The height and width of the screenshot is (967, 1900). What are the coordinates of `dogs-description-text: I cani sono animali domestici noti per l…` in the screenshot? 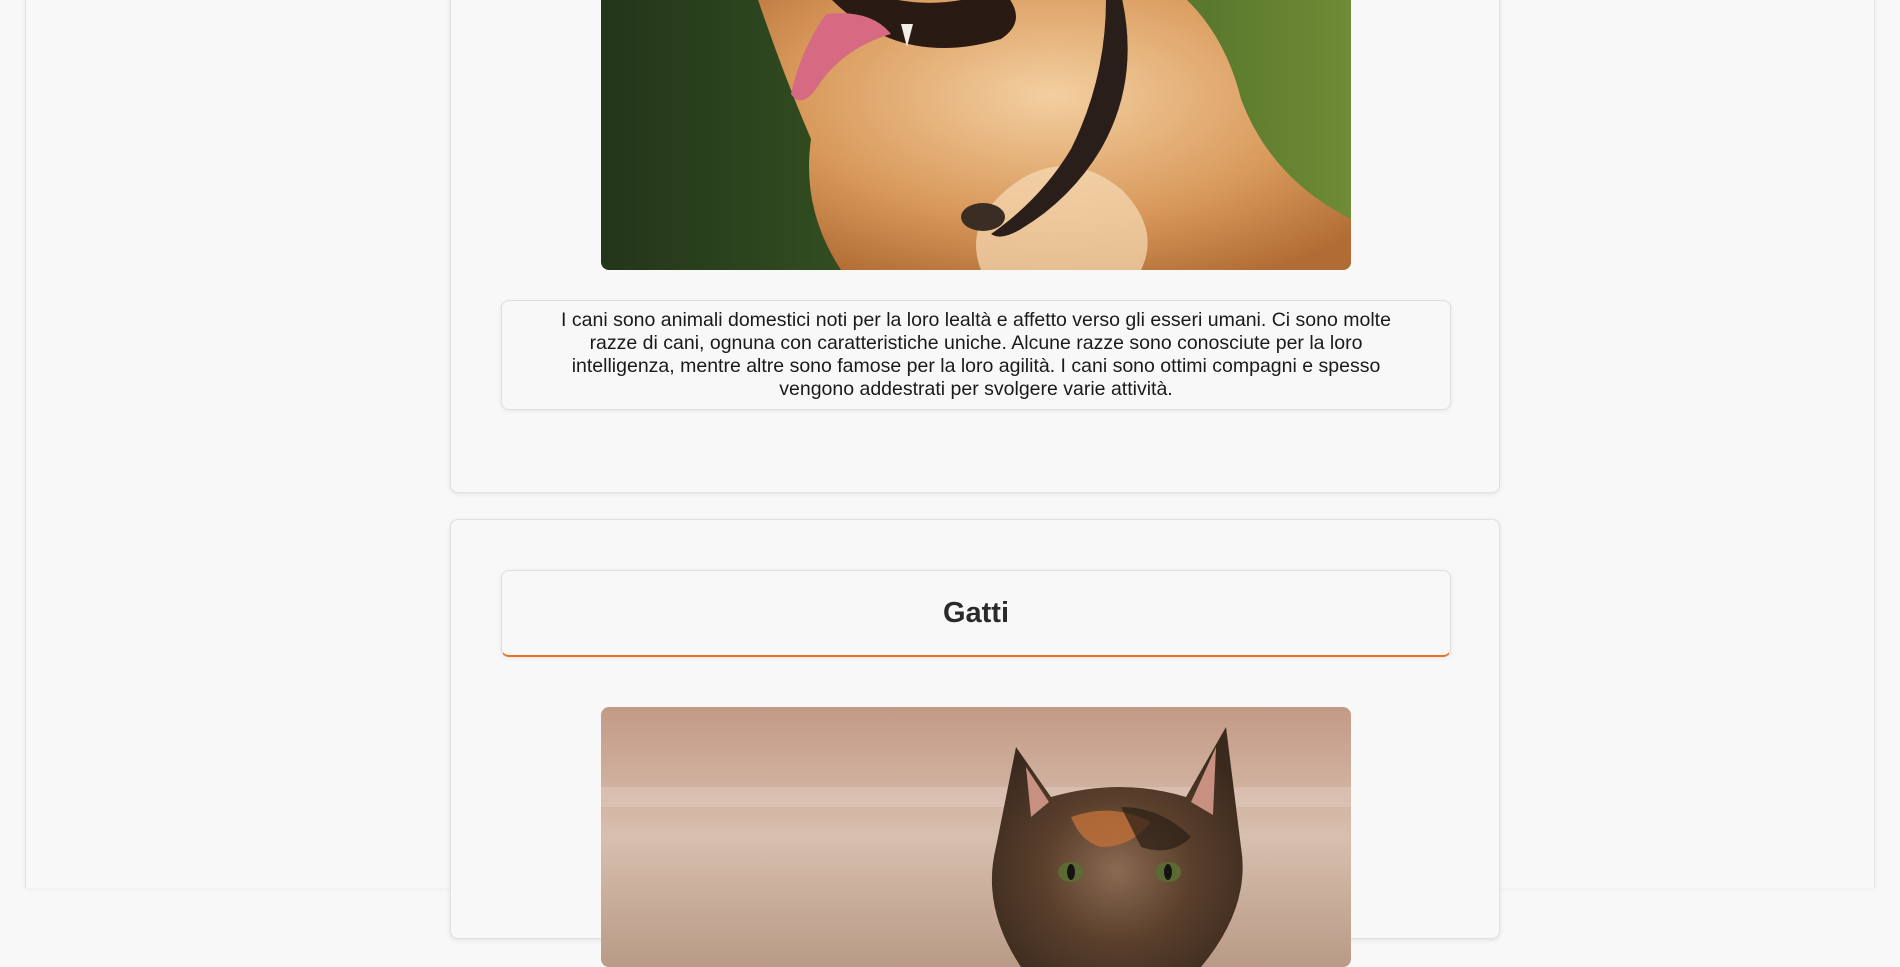 It's located at (976, 354).